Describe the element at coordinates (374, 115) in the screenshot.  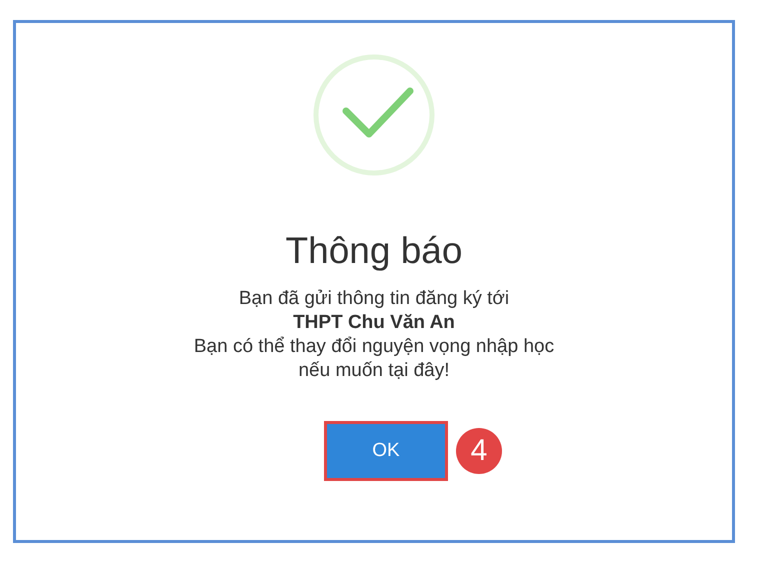
I see `check-circle-icon` at that location.